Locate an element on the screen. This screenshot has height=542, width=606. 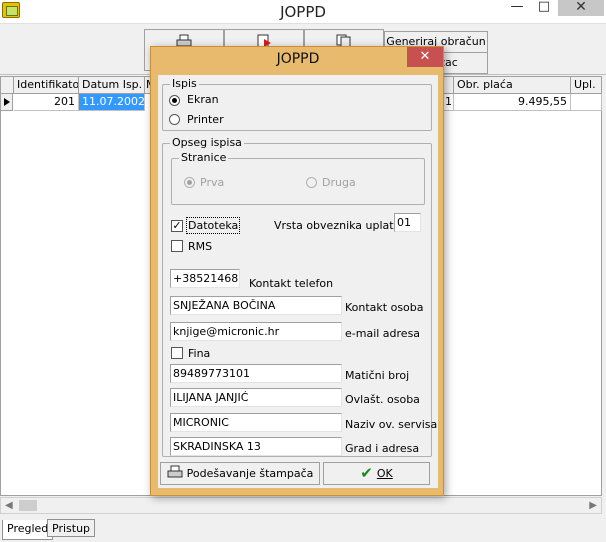
address-label: Grad i adresa is located at coordinates (382, 448).